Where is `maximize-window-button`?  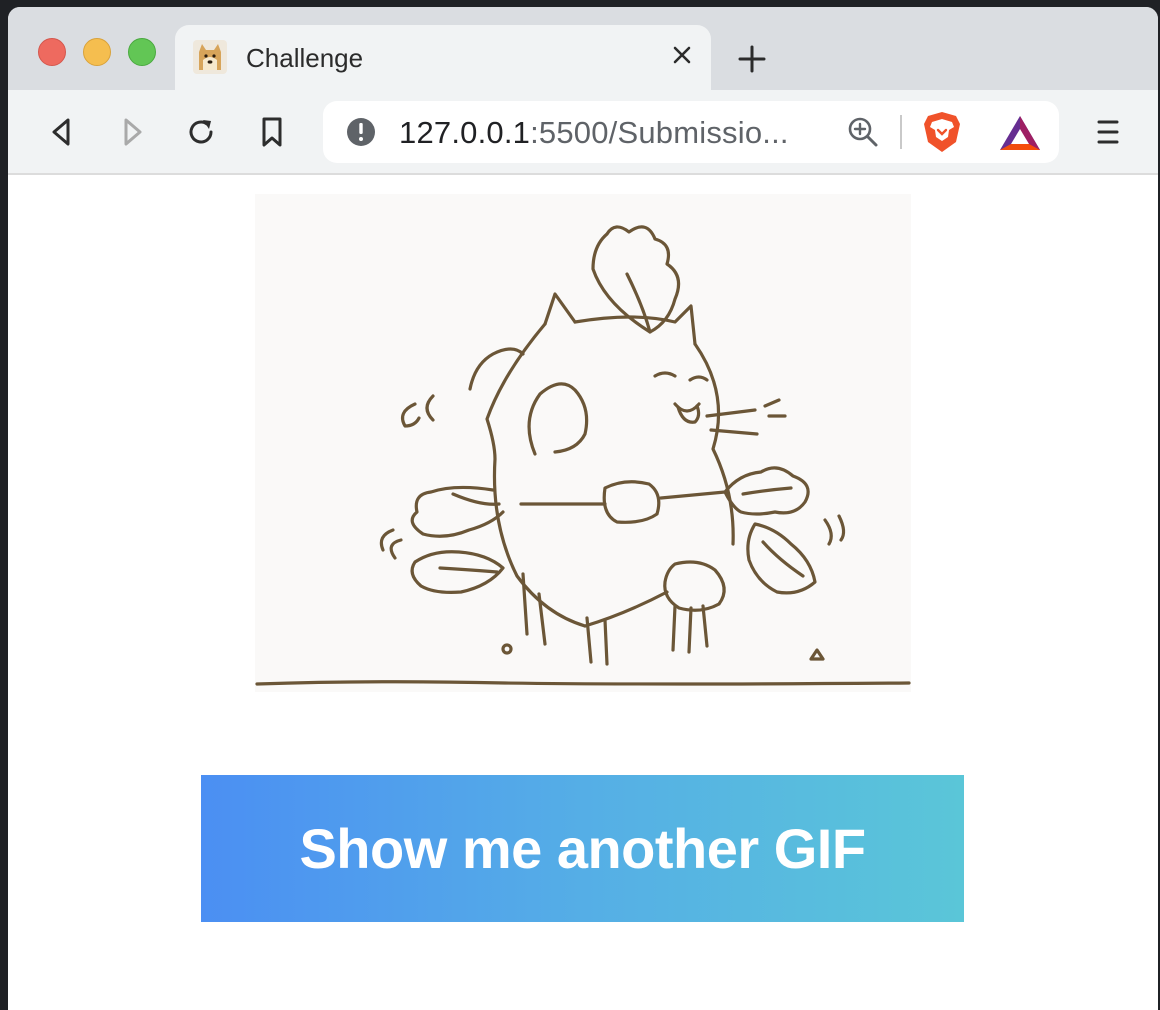 maximize-window-button is located at coordinates (142, 52).